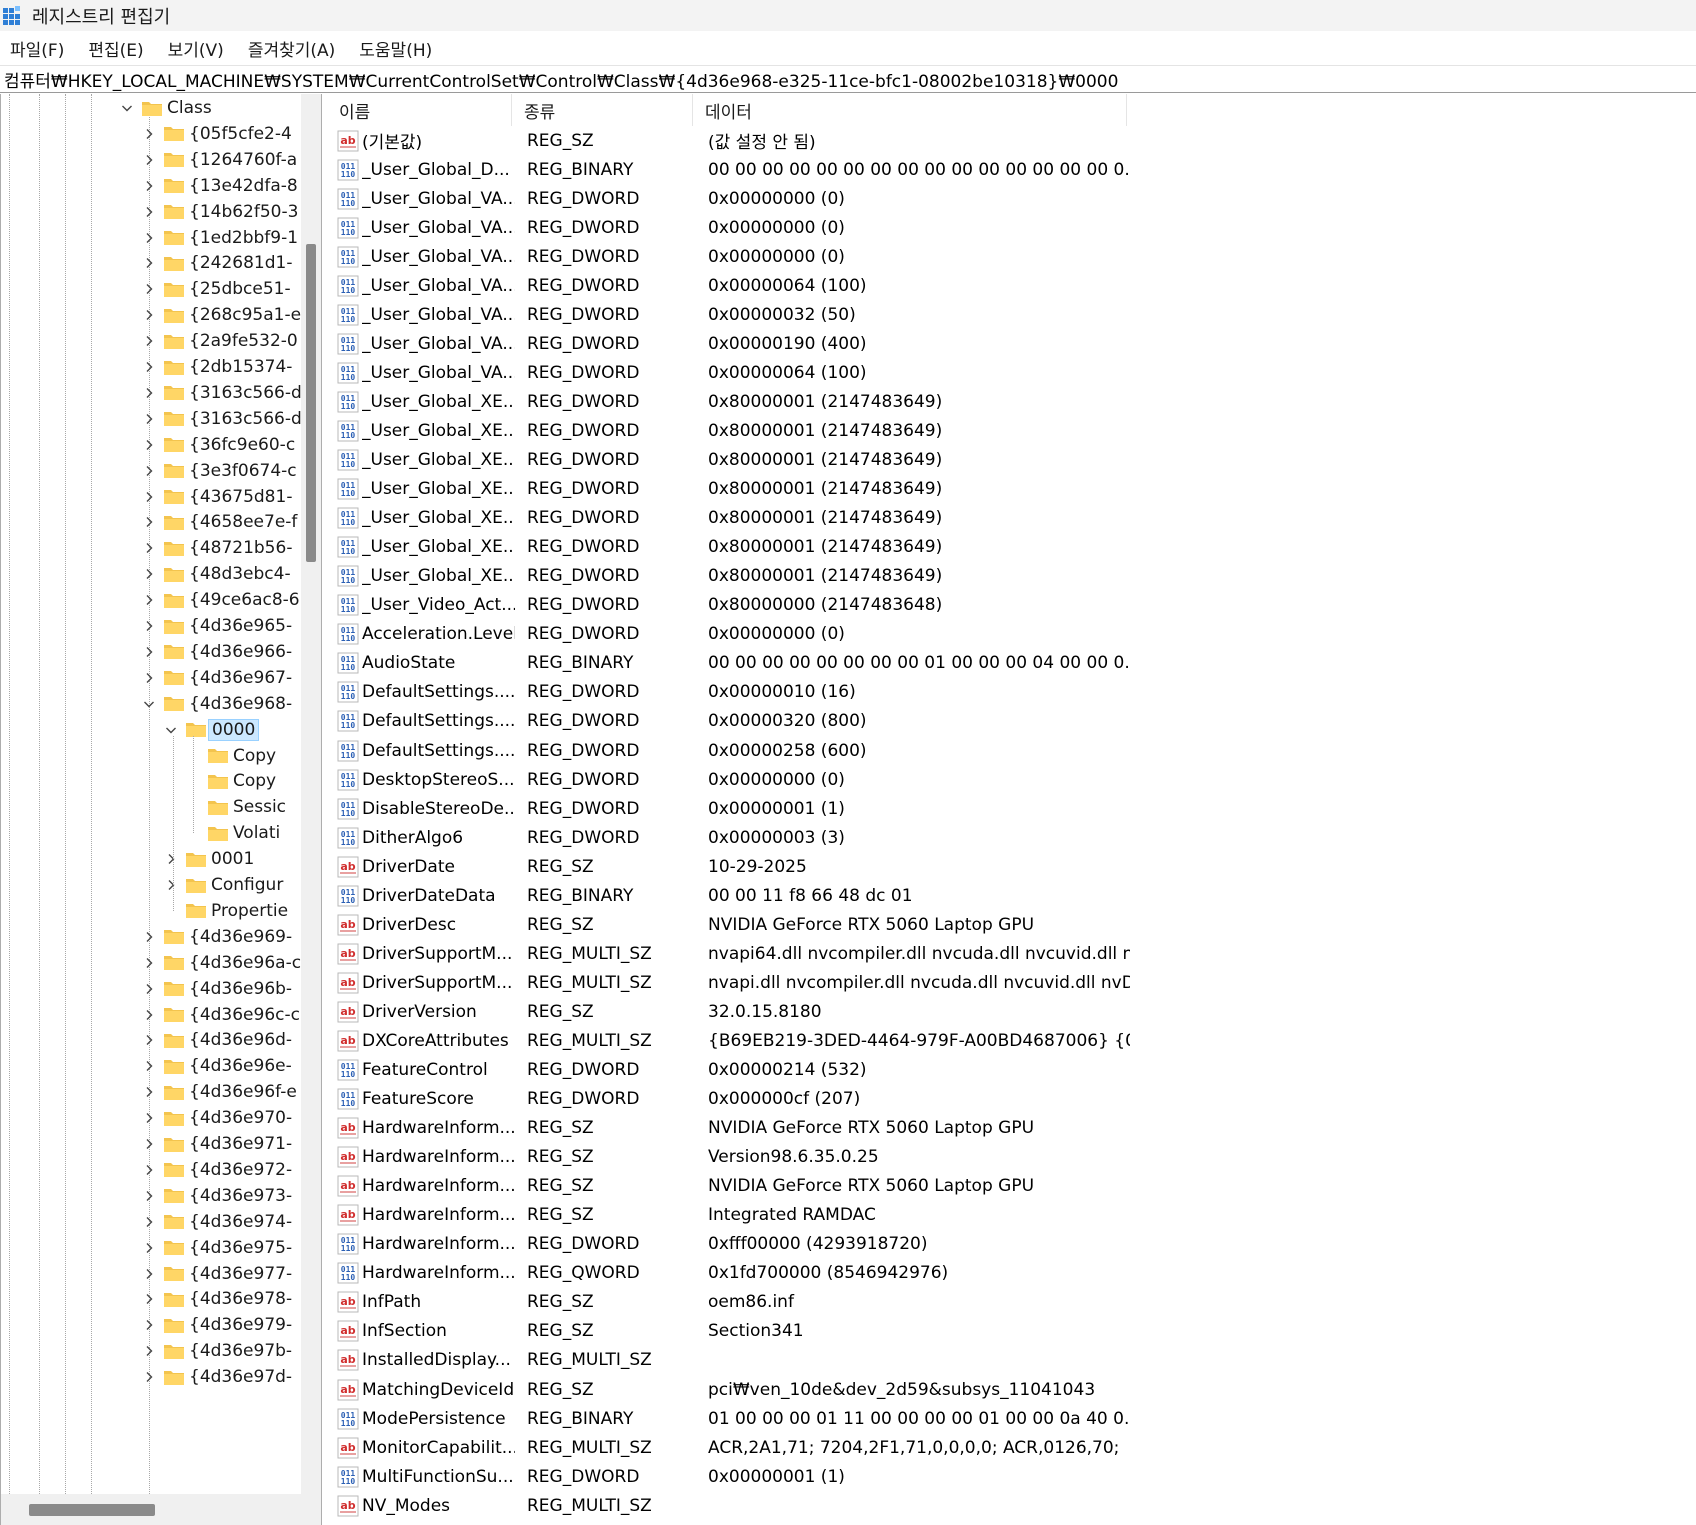 Image resolution: width=1696 pixels, height=1525 pixels. I want to click on tree-node-class-key: {4d36e971-, so click(216, 1144).